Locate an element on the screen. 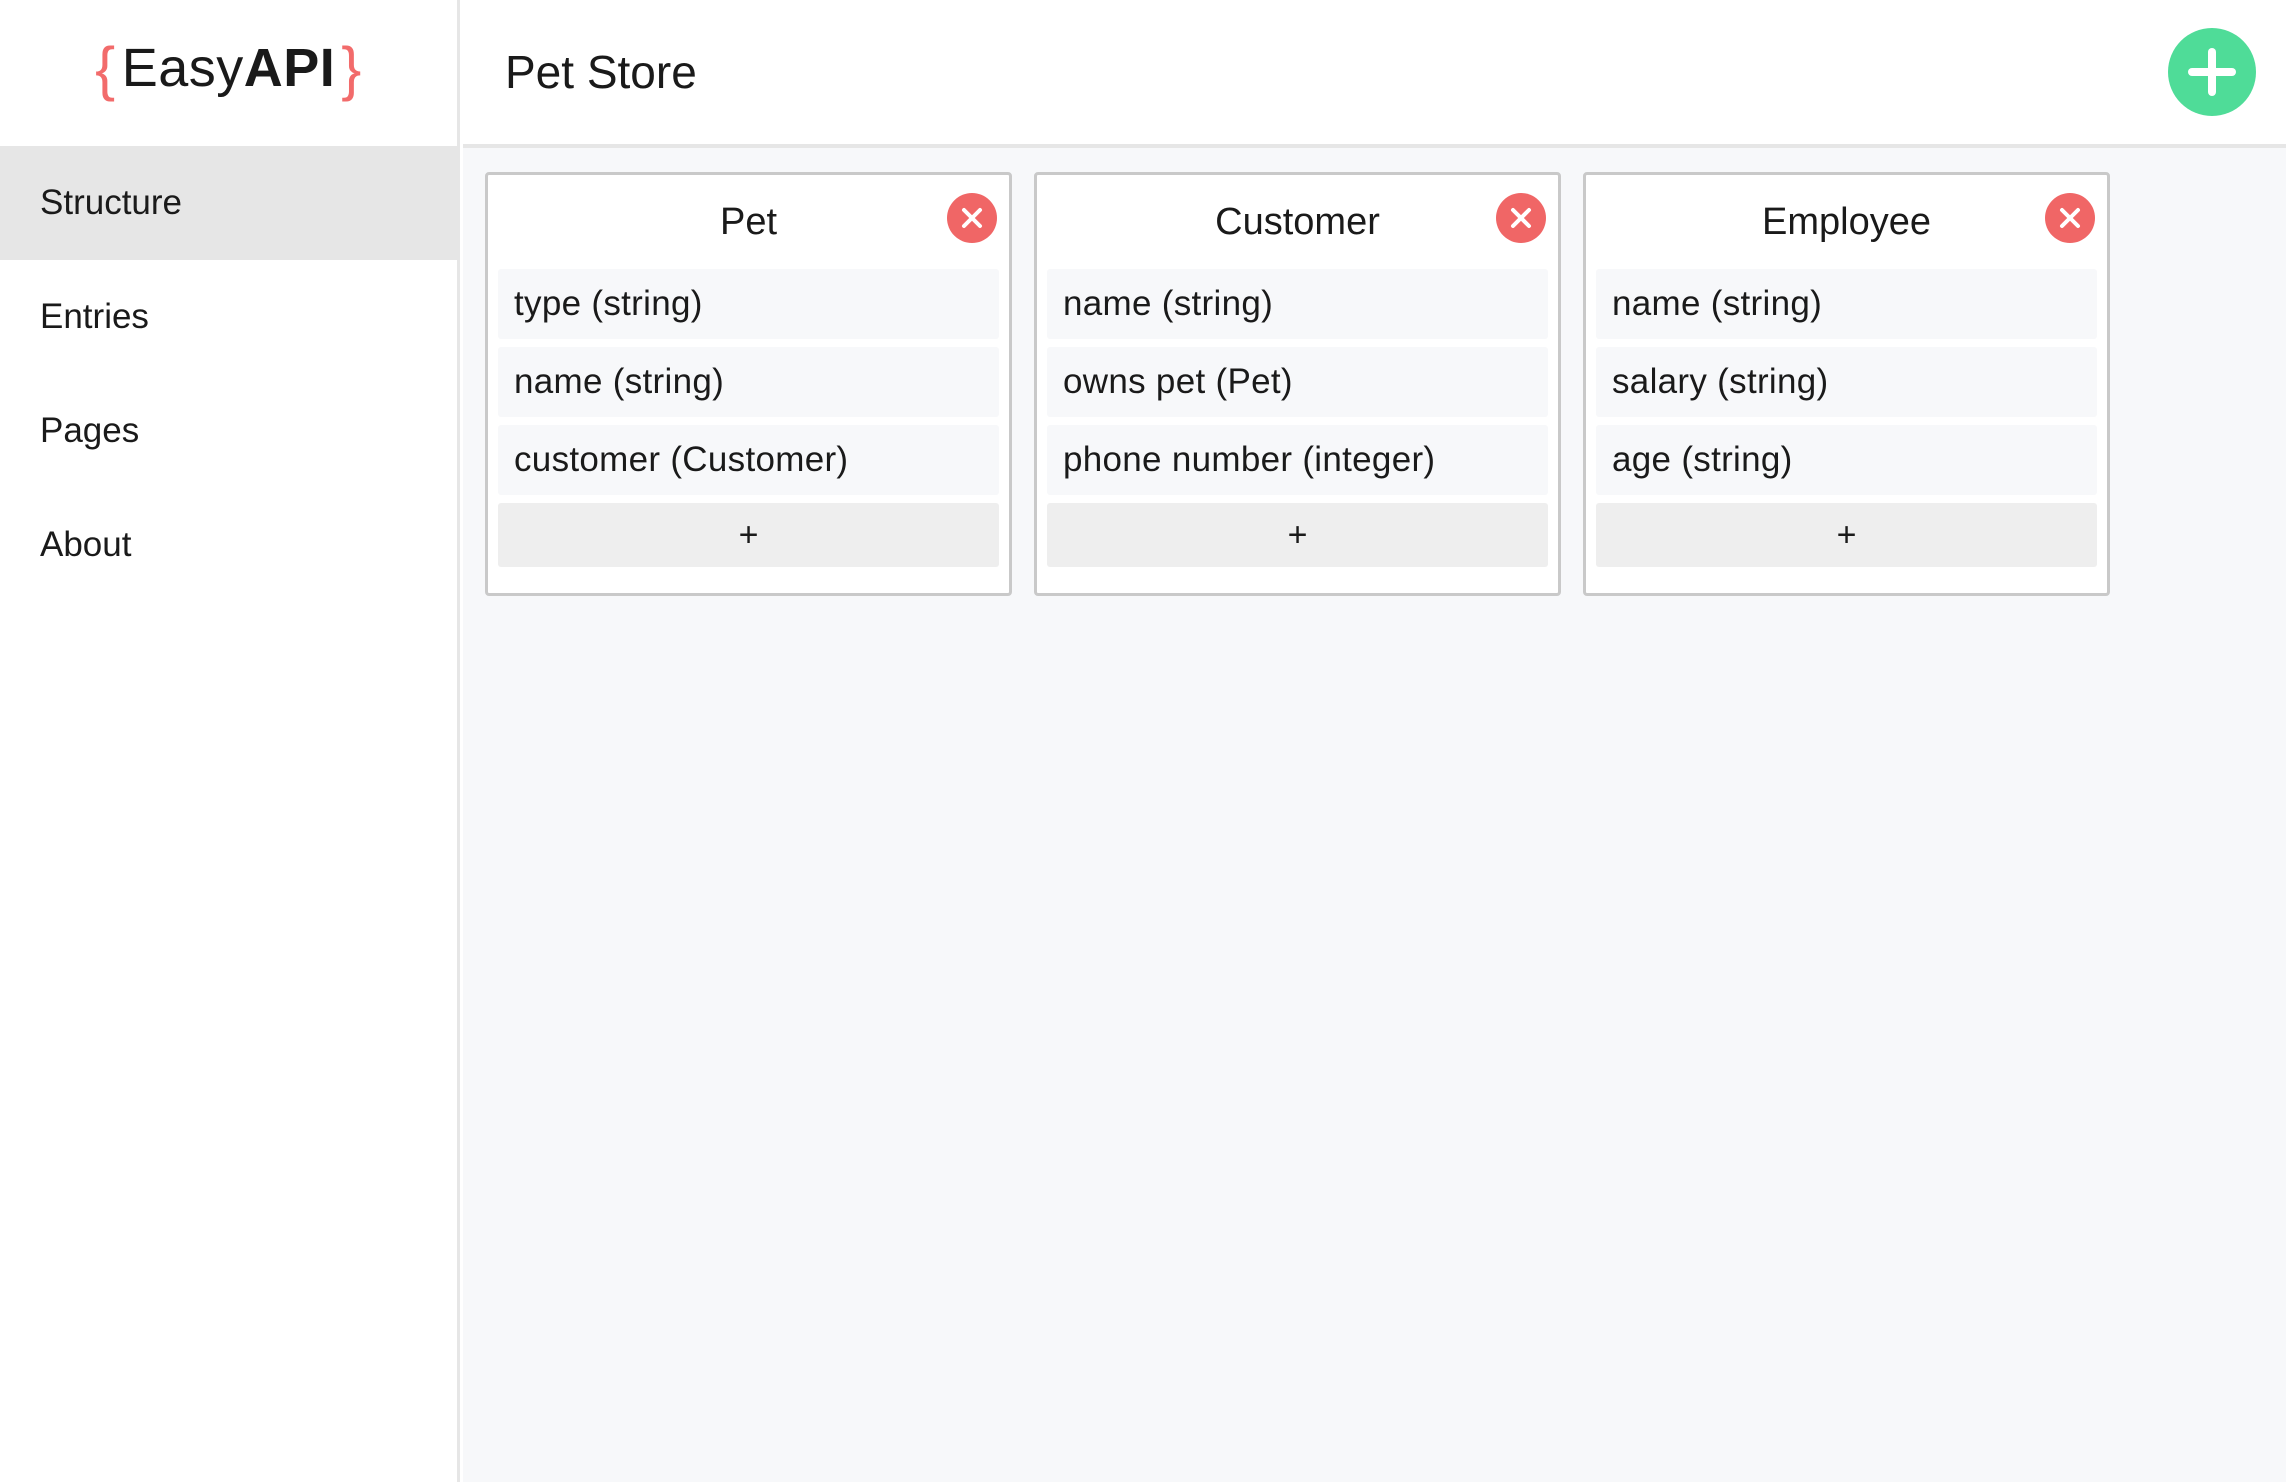  add-model-button is located at coordinates (2212, 72).